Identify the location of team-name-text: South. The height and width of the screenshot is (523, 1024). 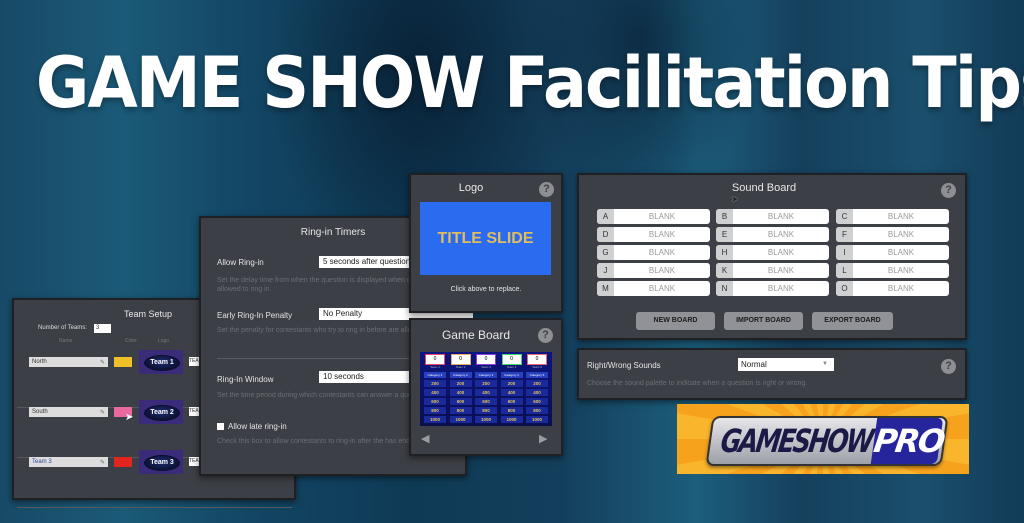
(40, 412).